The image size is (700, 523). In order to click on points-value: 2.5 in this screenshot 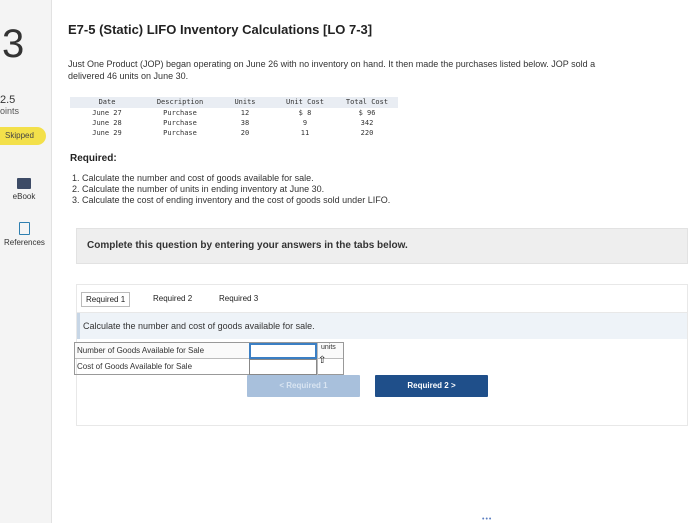, I will do `click(8, 100)`.